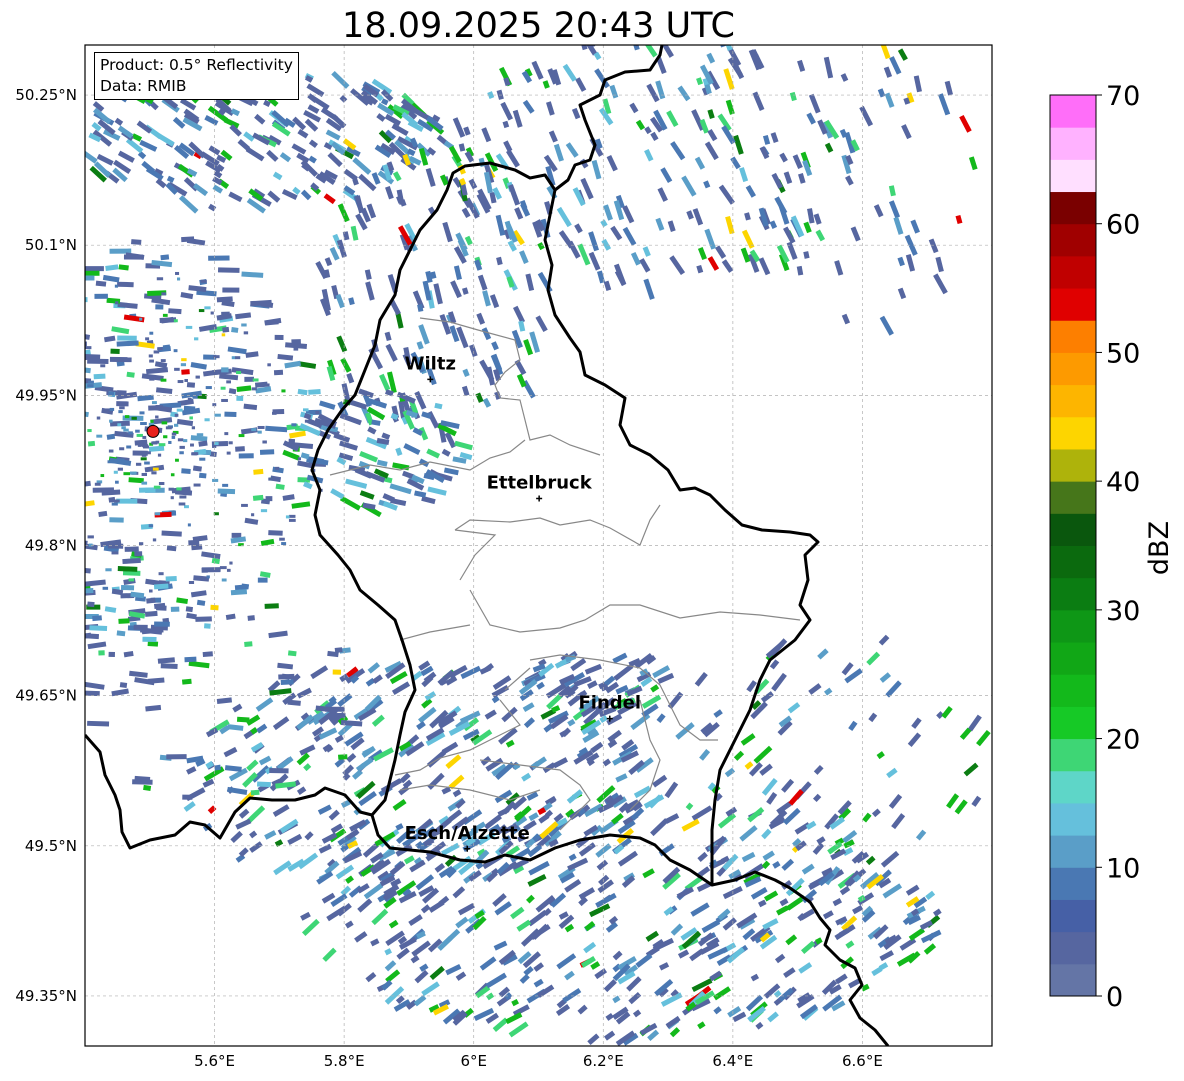  I want to click on lat-tick-label: 49.95°N, so click(46, 395).